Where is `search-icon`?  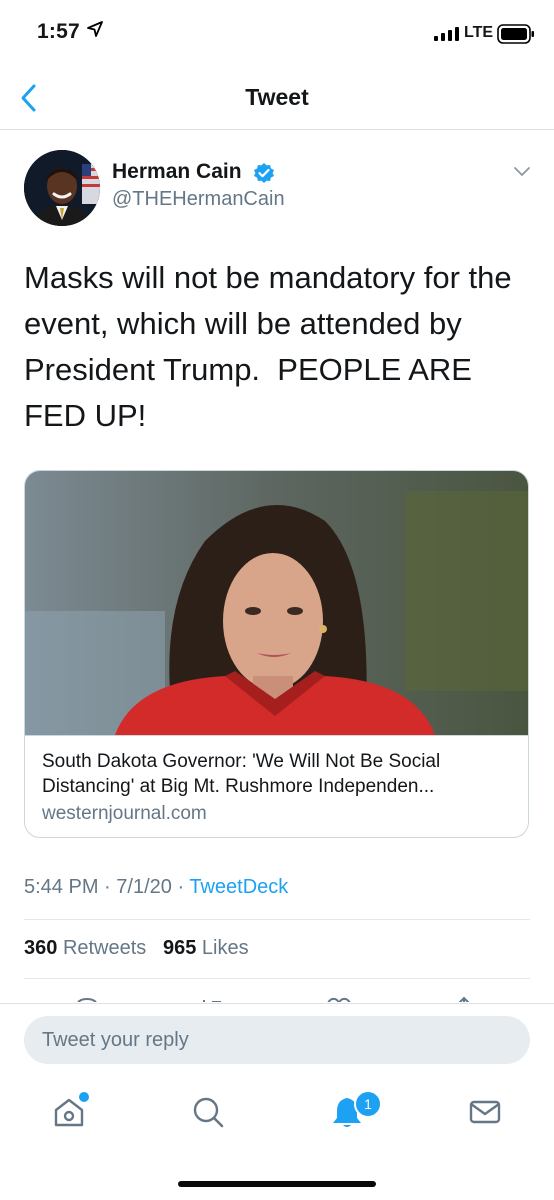
search-icon is located at coordinates (208, 1112).